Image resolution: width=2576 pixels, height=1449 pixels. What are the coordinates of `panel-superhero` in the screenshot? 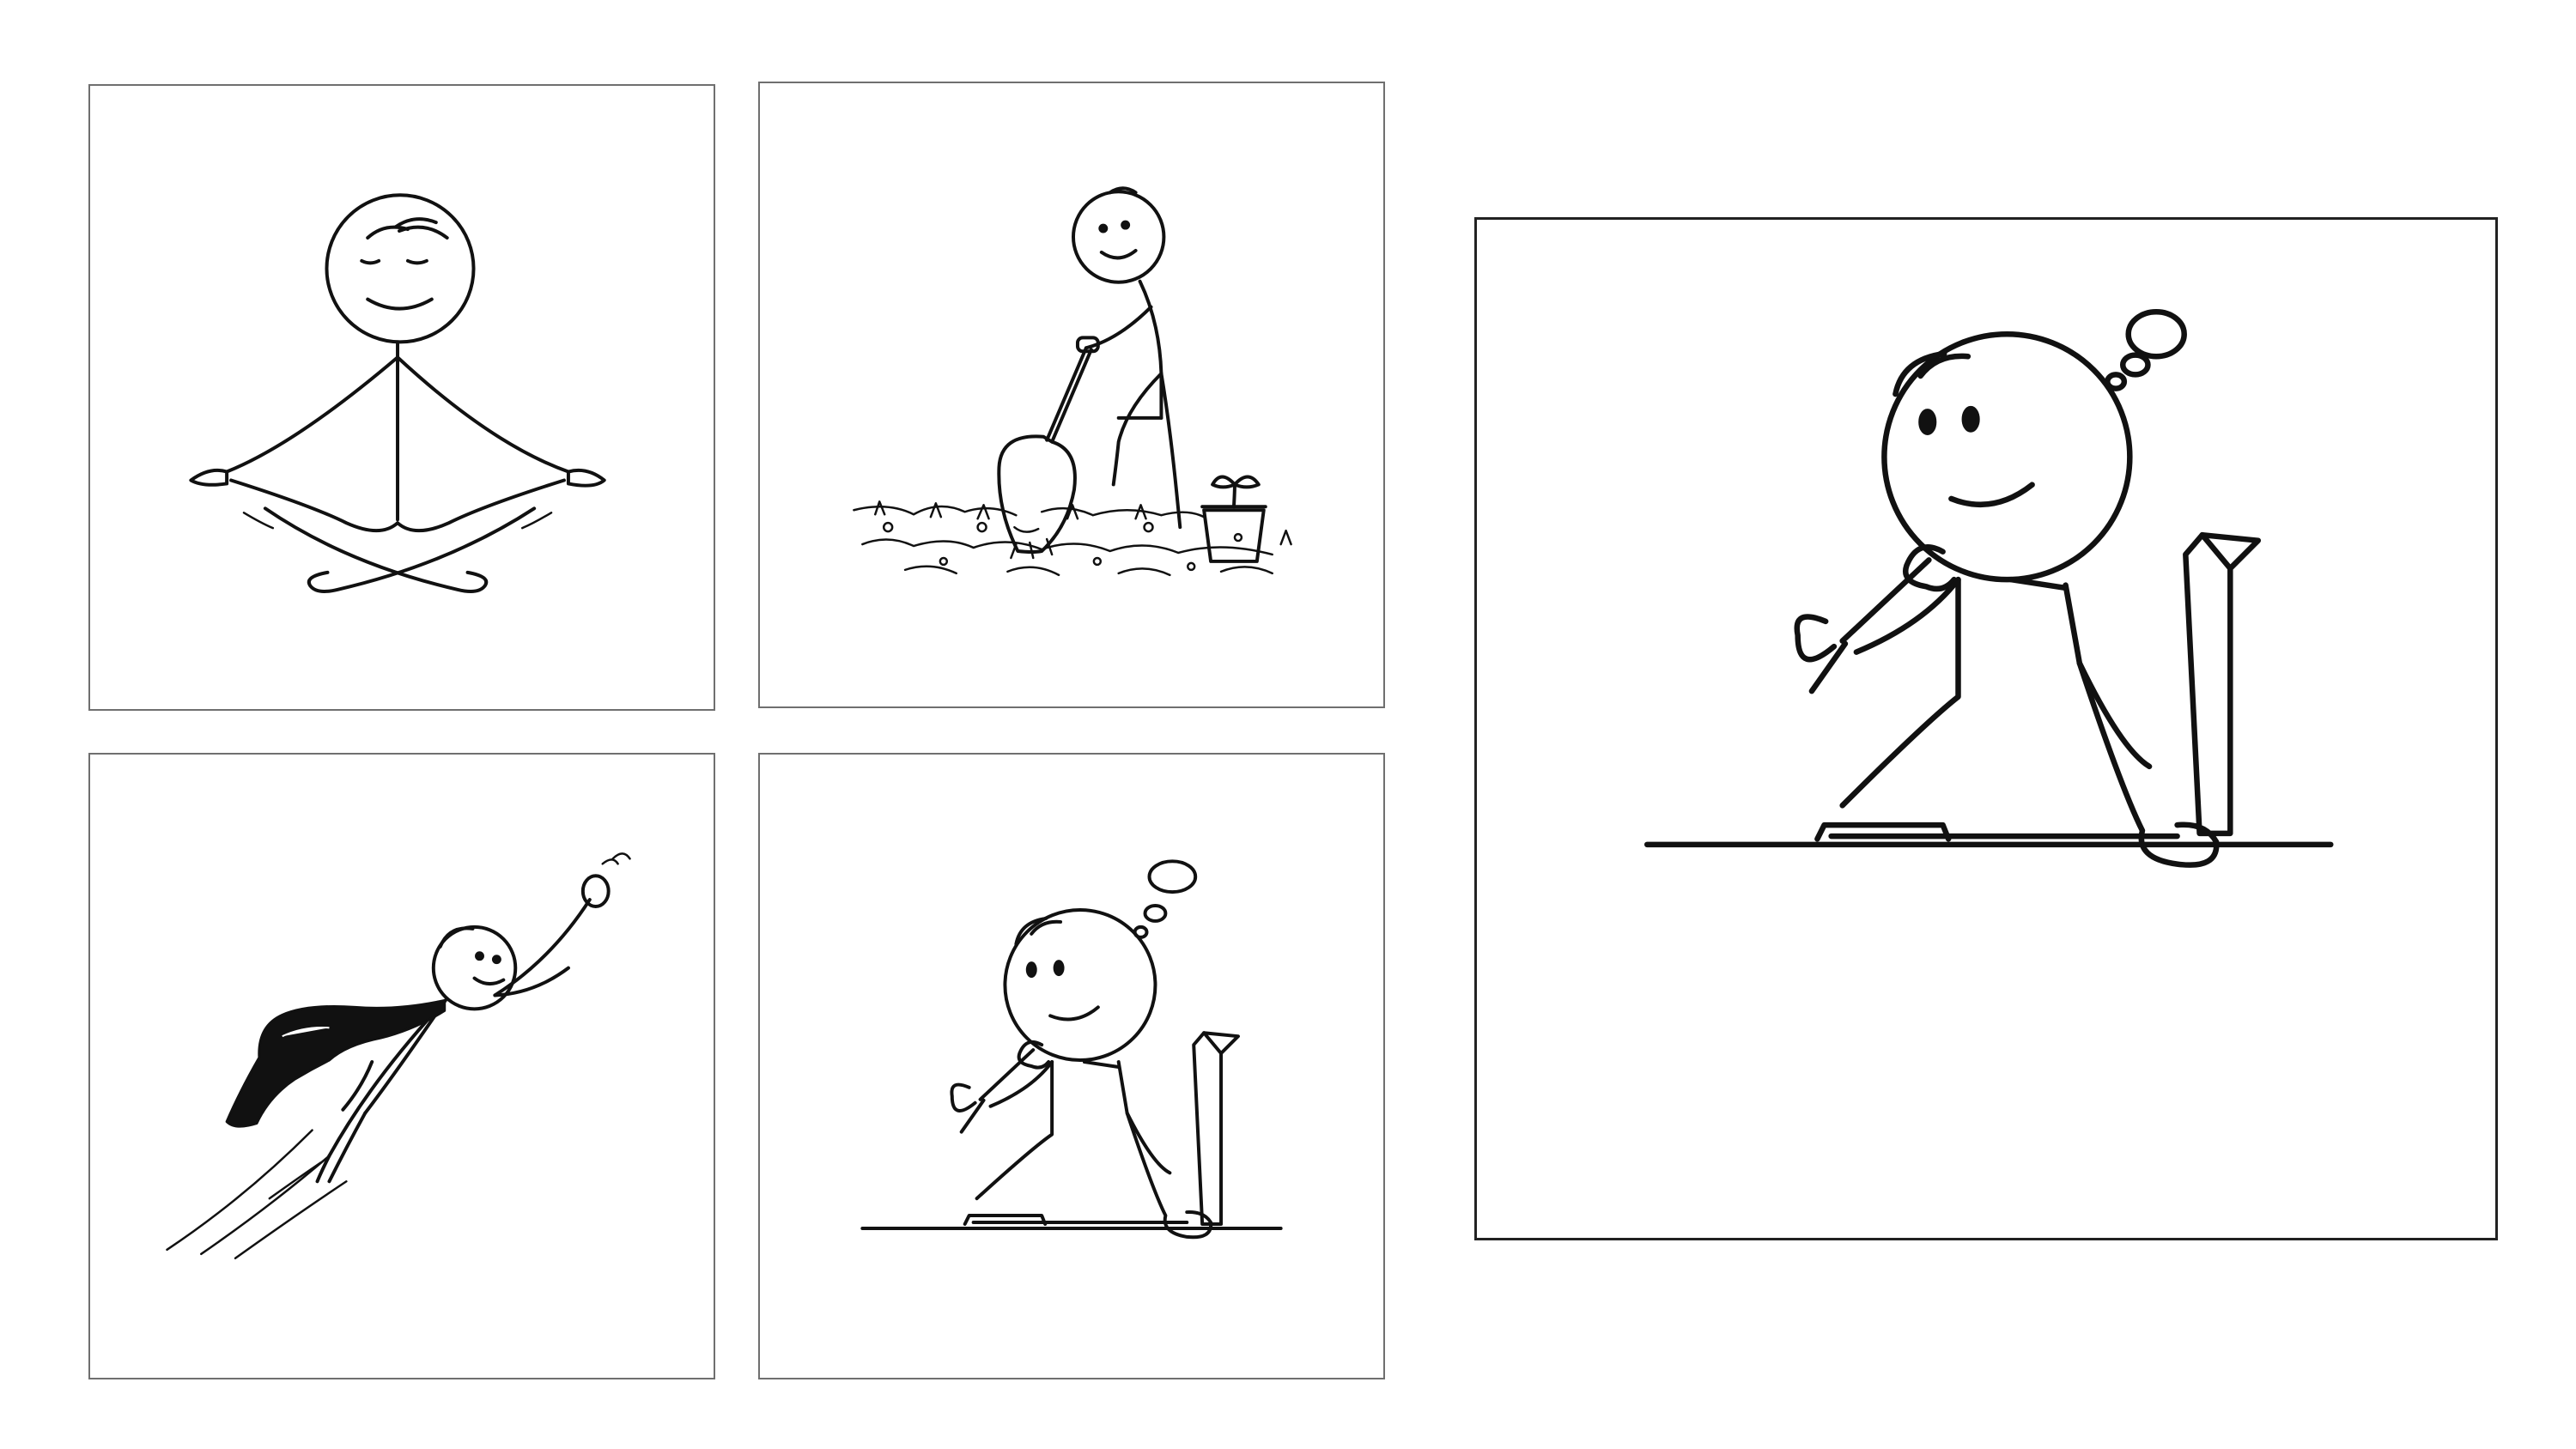 It's located at (401, 1066).